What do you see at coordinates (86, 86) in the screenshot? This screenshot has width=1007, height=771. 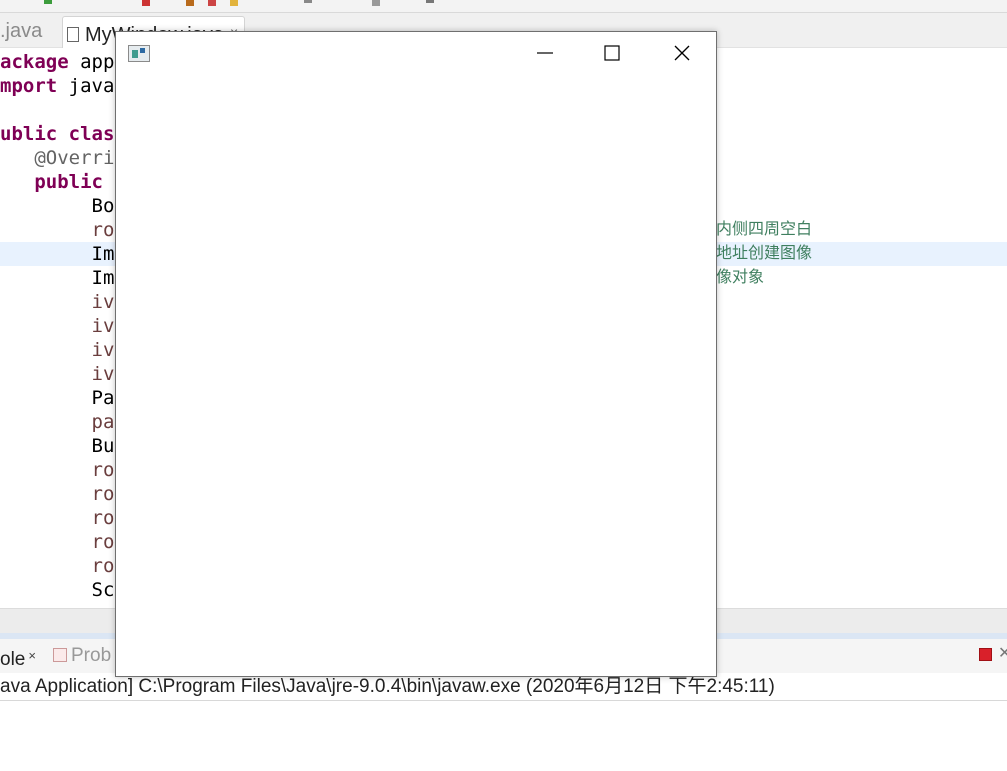 I see `code-token: java` at bounding box center [86, 86].